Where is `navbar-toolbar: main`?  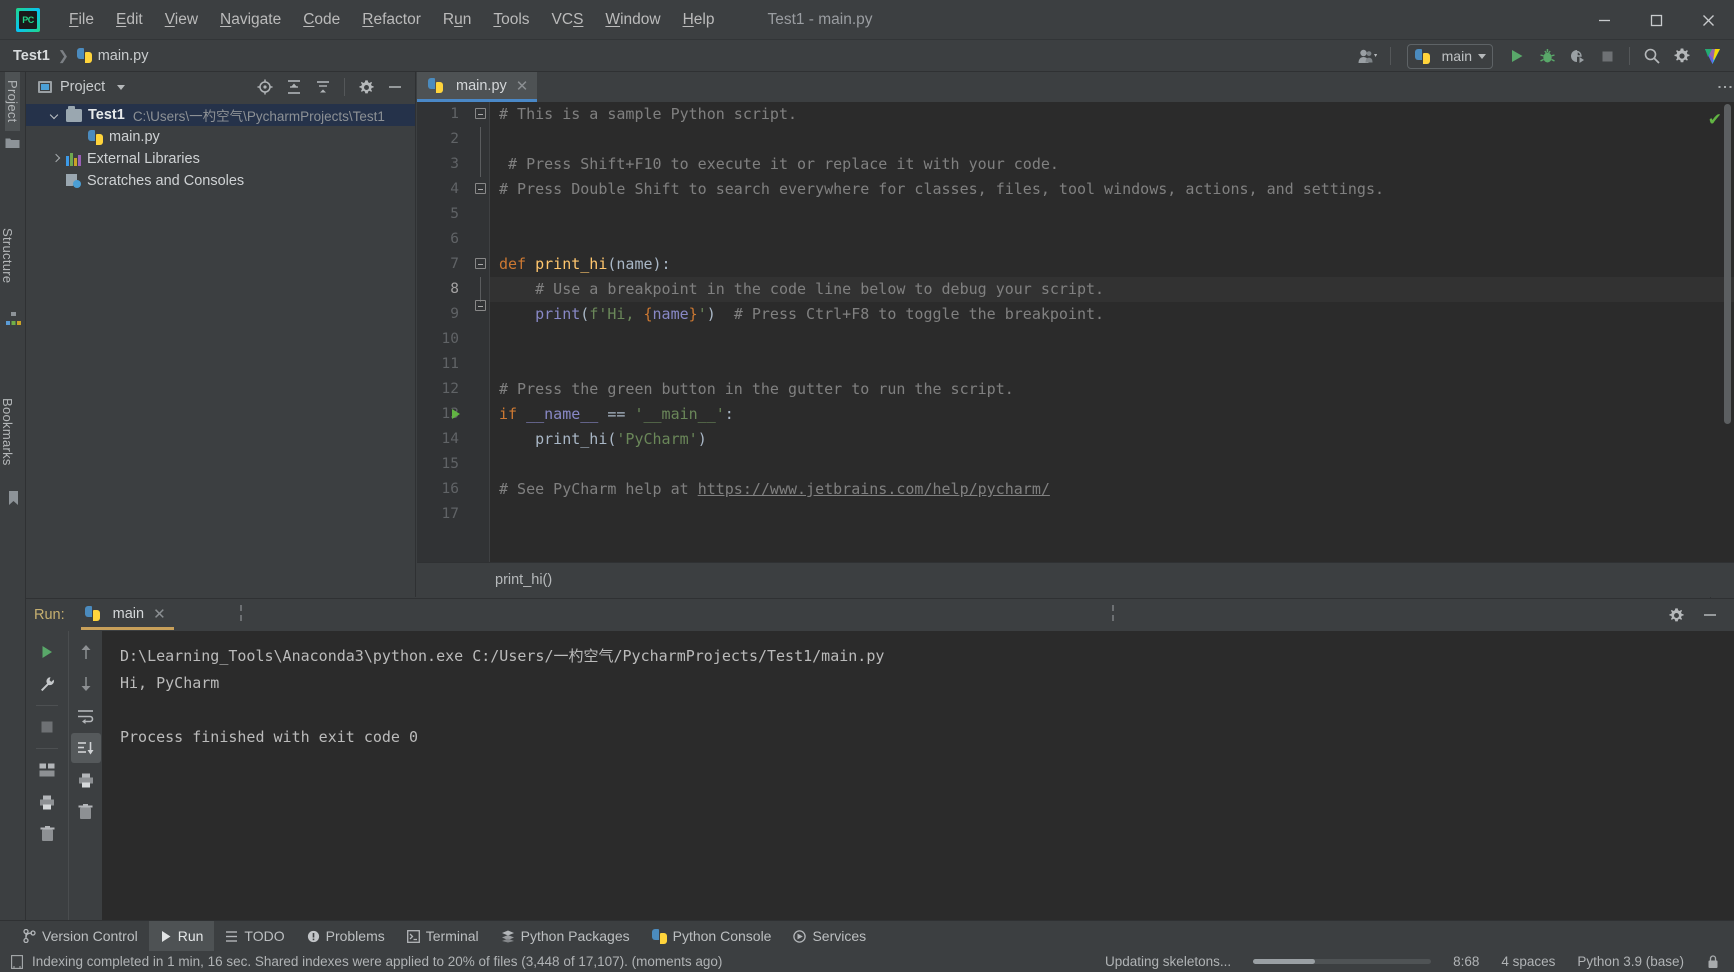
navbar-toolbar: main is located at coordinates (1540, 56).